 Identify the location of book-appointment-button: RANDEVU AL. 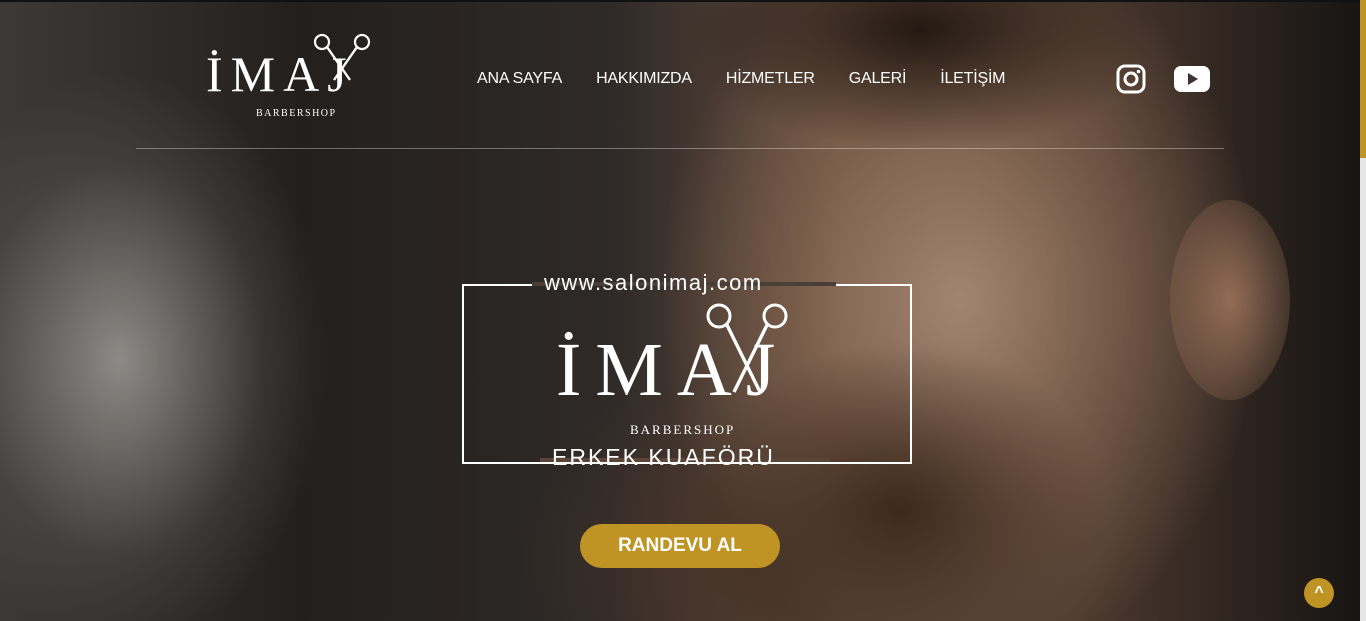
(680, 546).